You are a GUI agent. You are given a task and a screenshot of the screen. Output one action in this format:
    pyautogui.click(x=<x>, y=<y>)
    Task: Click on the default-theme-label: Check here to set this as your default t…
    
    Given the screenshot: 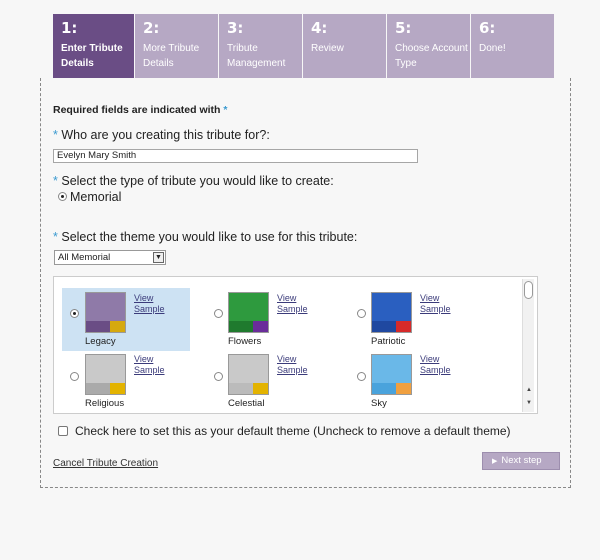 What is the action you would take?
    pyautogui.click(x=293, y=431)
    